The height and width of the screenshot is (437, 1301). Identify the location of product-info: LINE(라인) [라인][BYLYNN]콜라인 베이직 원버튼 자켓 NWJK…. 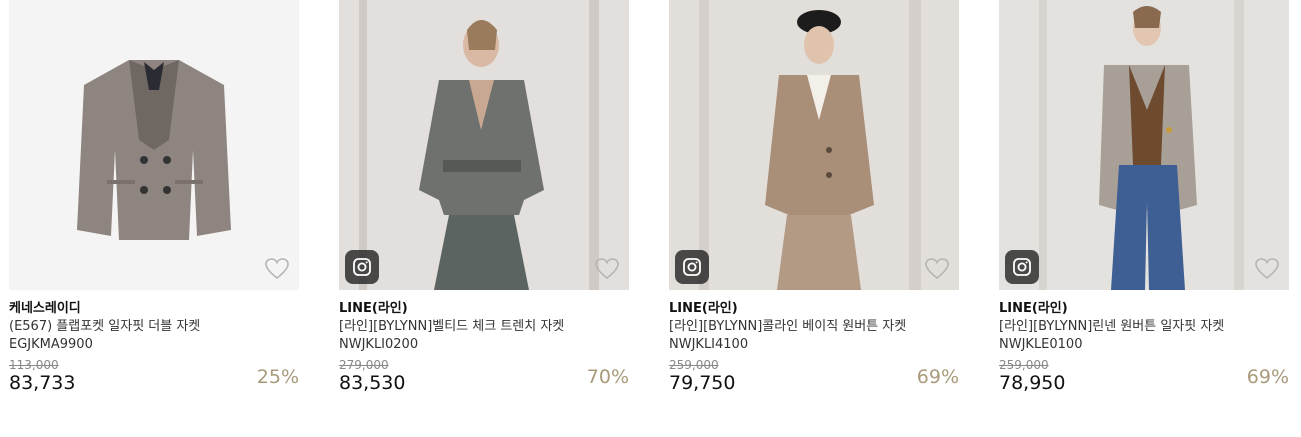
(814, 343).